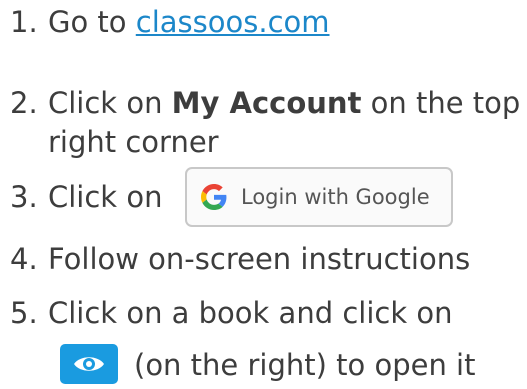 This screenshot has height=389, width=527. I want to click on eye-icon, so click(89, 364).